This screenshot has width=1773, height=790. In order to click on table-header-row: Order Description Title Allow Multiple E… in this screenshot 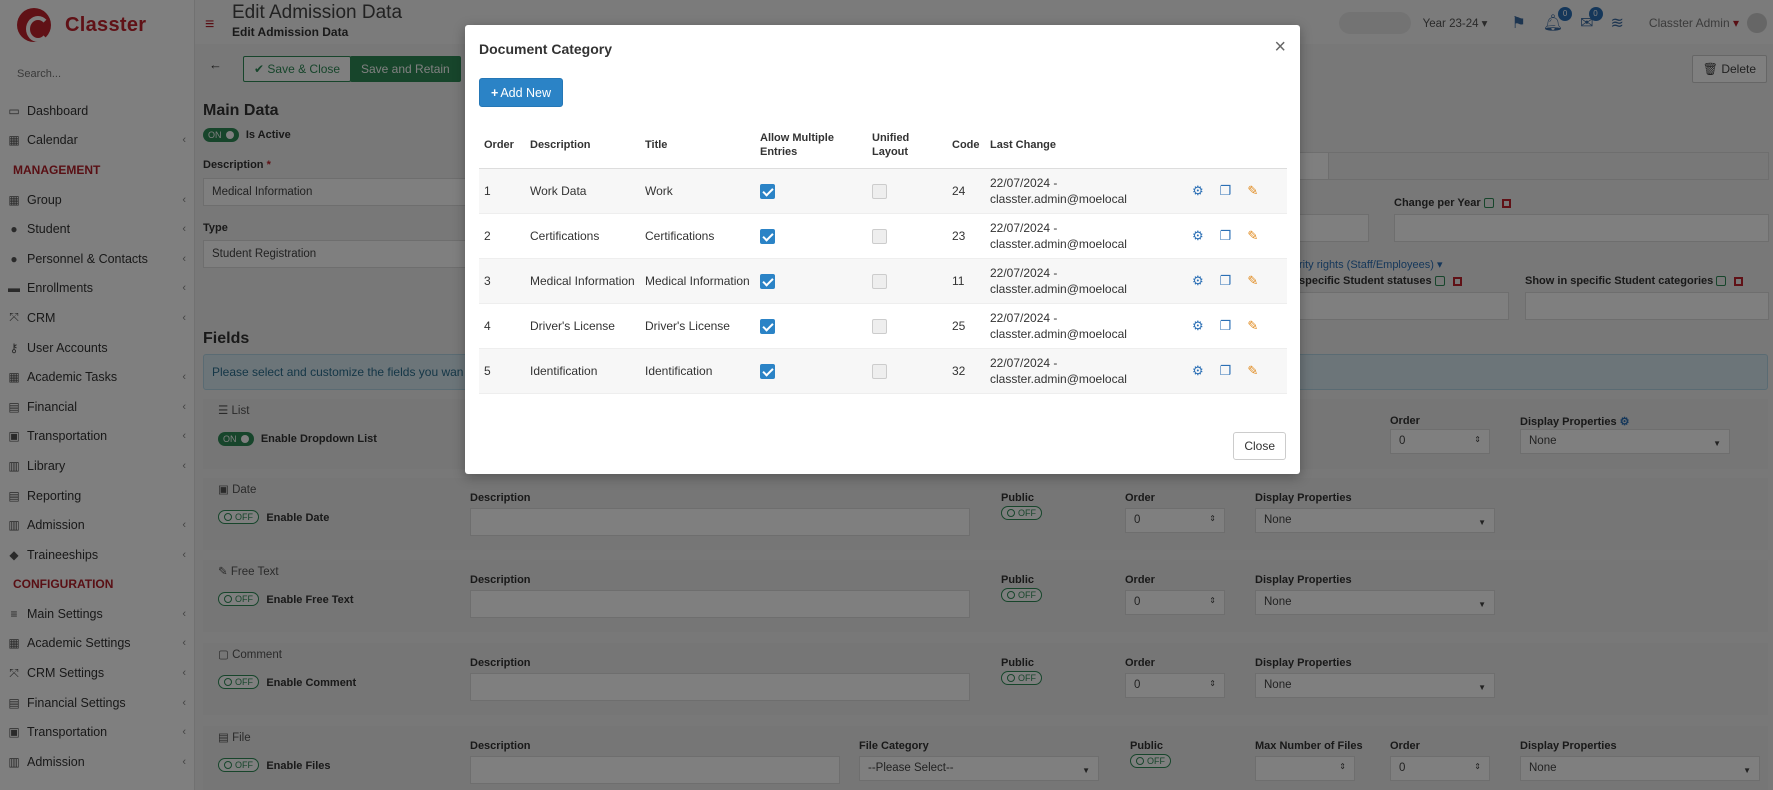, I will do `click(883, 145)`.